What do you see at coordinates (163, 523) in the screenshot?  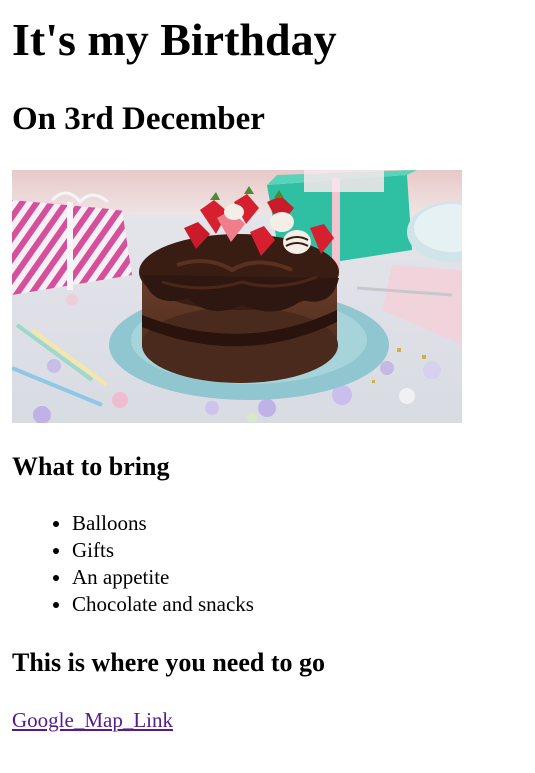 I see `list-item: Balloons` at bounding box center [163, 523].